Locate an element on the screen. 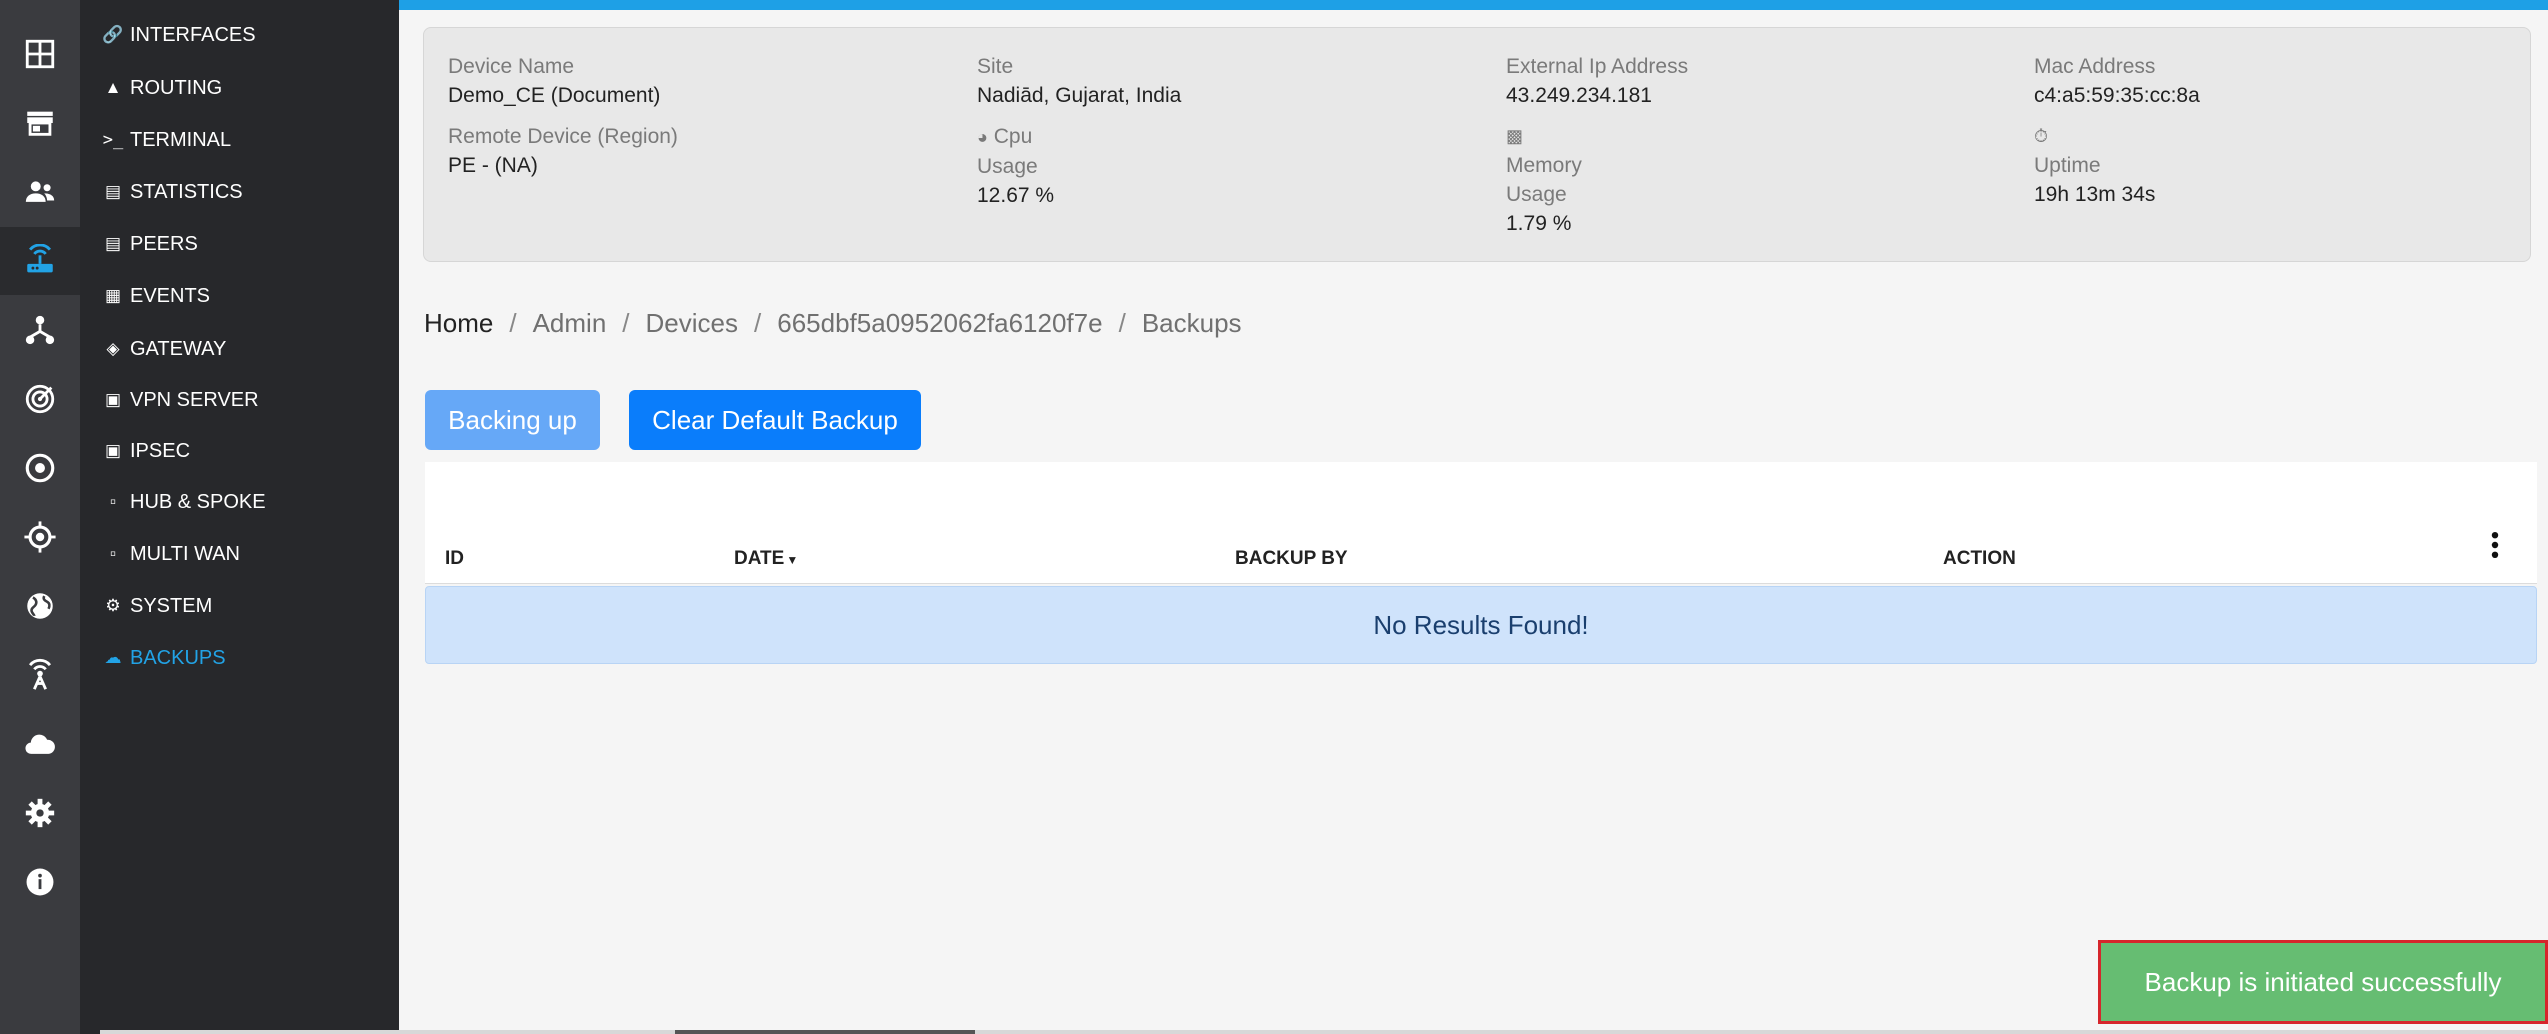 The width and height of the screenshot is (2548, 1034). backing-up-button: Backing up is located at coordinates (512, 420).